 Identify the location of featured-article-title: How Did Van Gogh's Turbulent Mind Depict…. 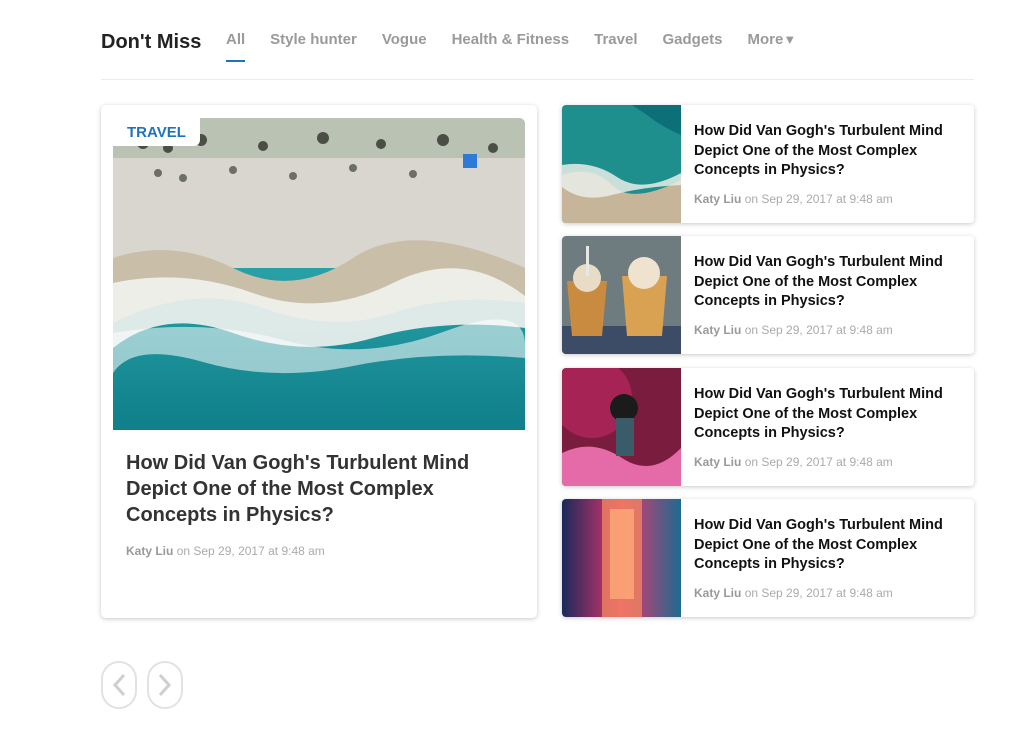
(316, 489).